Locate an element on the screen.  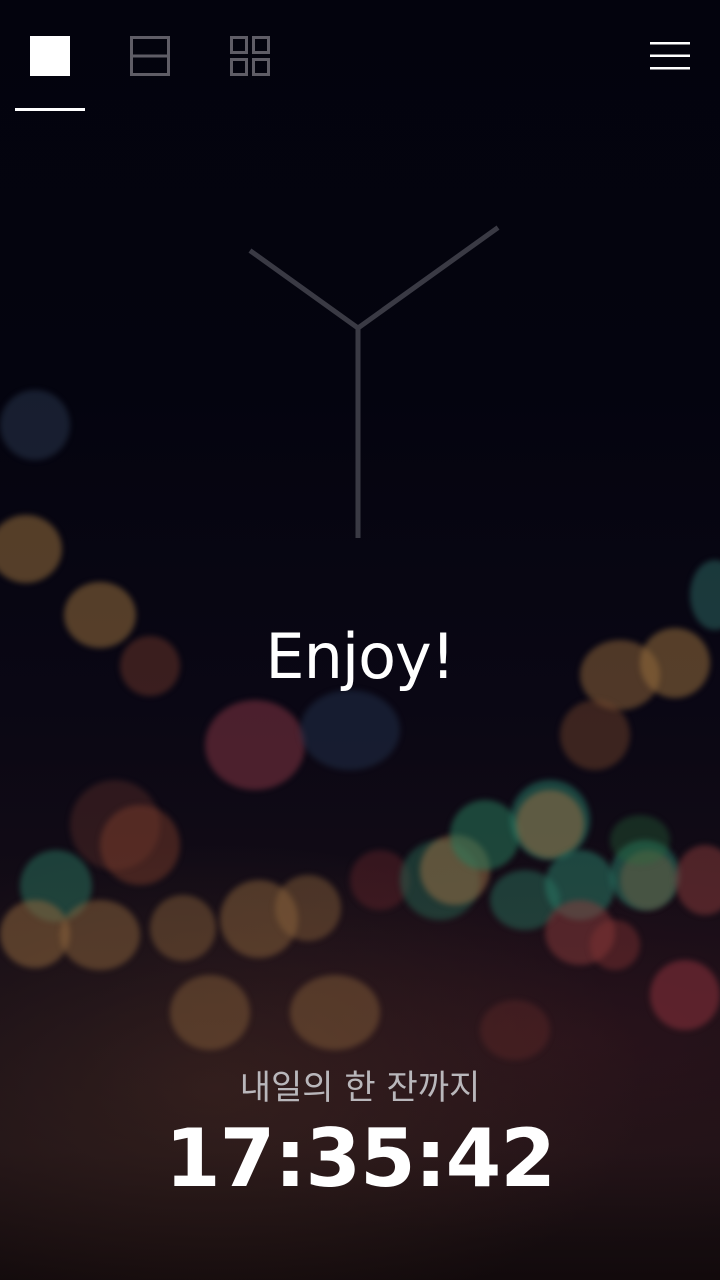
single-view-button is located at coordinates (50, 56).